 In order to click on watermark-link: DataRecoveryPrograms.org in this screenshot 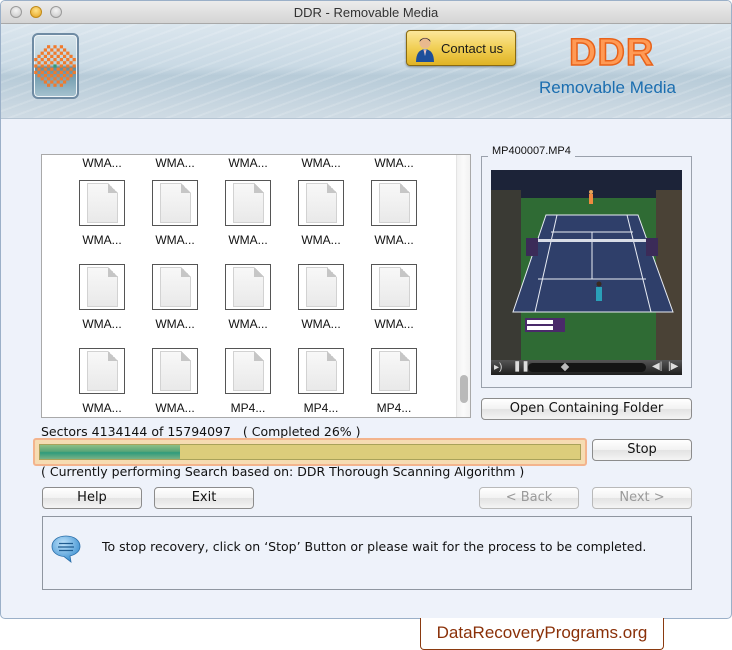, I will do `click(542, 634)`.